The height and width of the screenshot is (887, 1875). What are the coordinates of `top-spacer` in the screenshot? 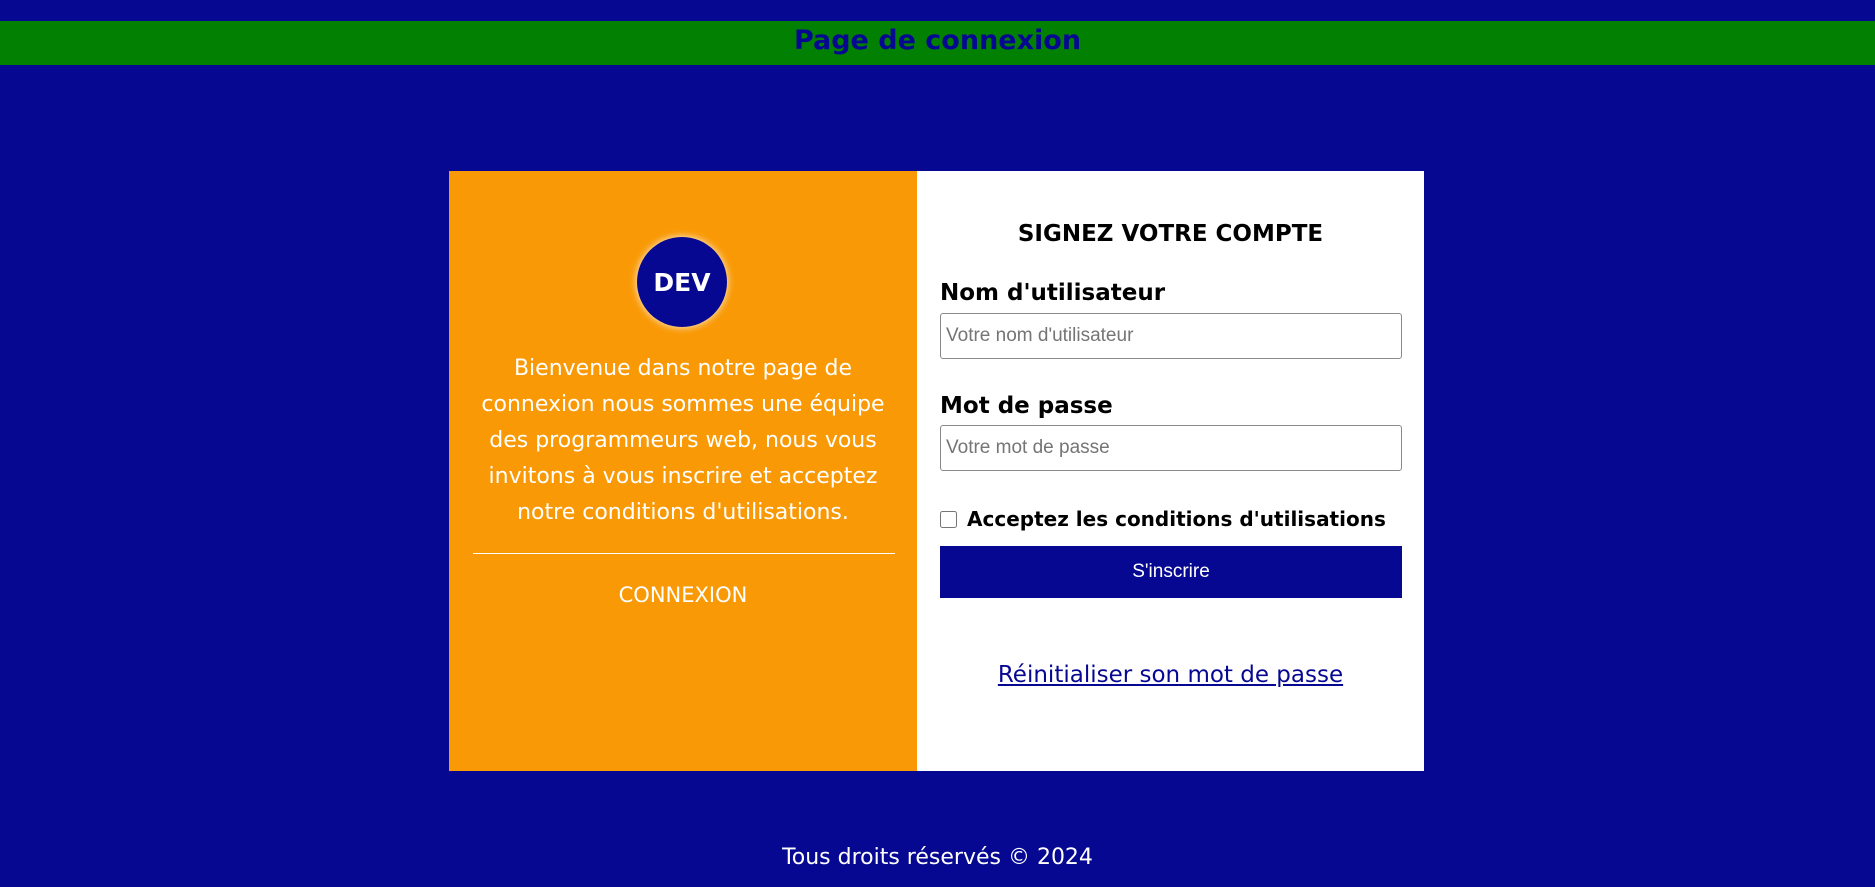 It's located at (937, 10).